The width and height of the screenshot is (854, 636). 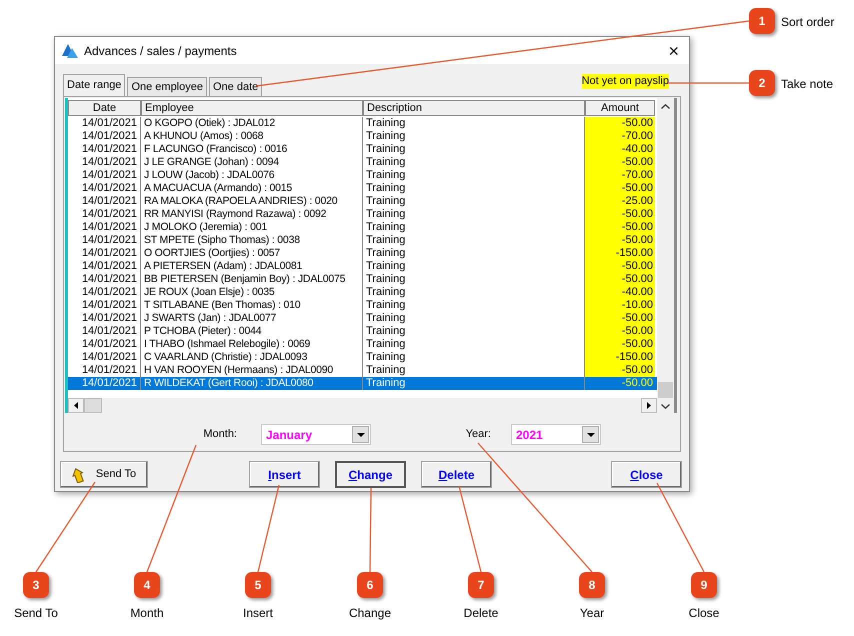 What do you see at coordinates (76, 405) in the screenshot?
I see `scroll-left-icon` at bounding box center [76, 405].